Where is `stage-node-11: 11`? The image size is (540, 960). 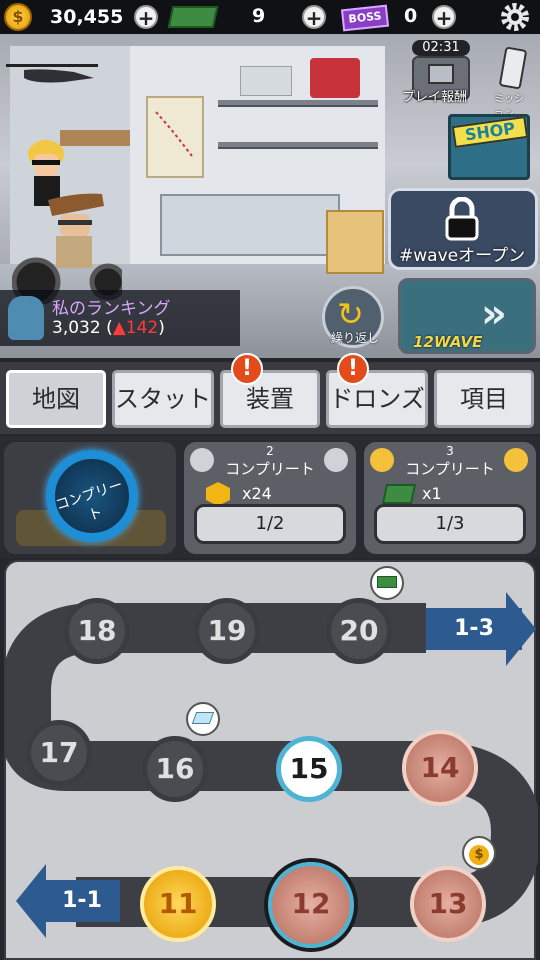 stage-node-11: 11 is located at coordinates (178, 904).